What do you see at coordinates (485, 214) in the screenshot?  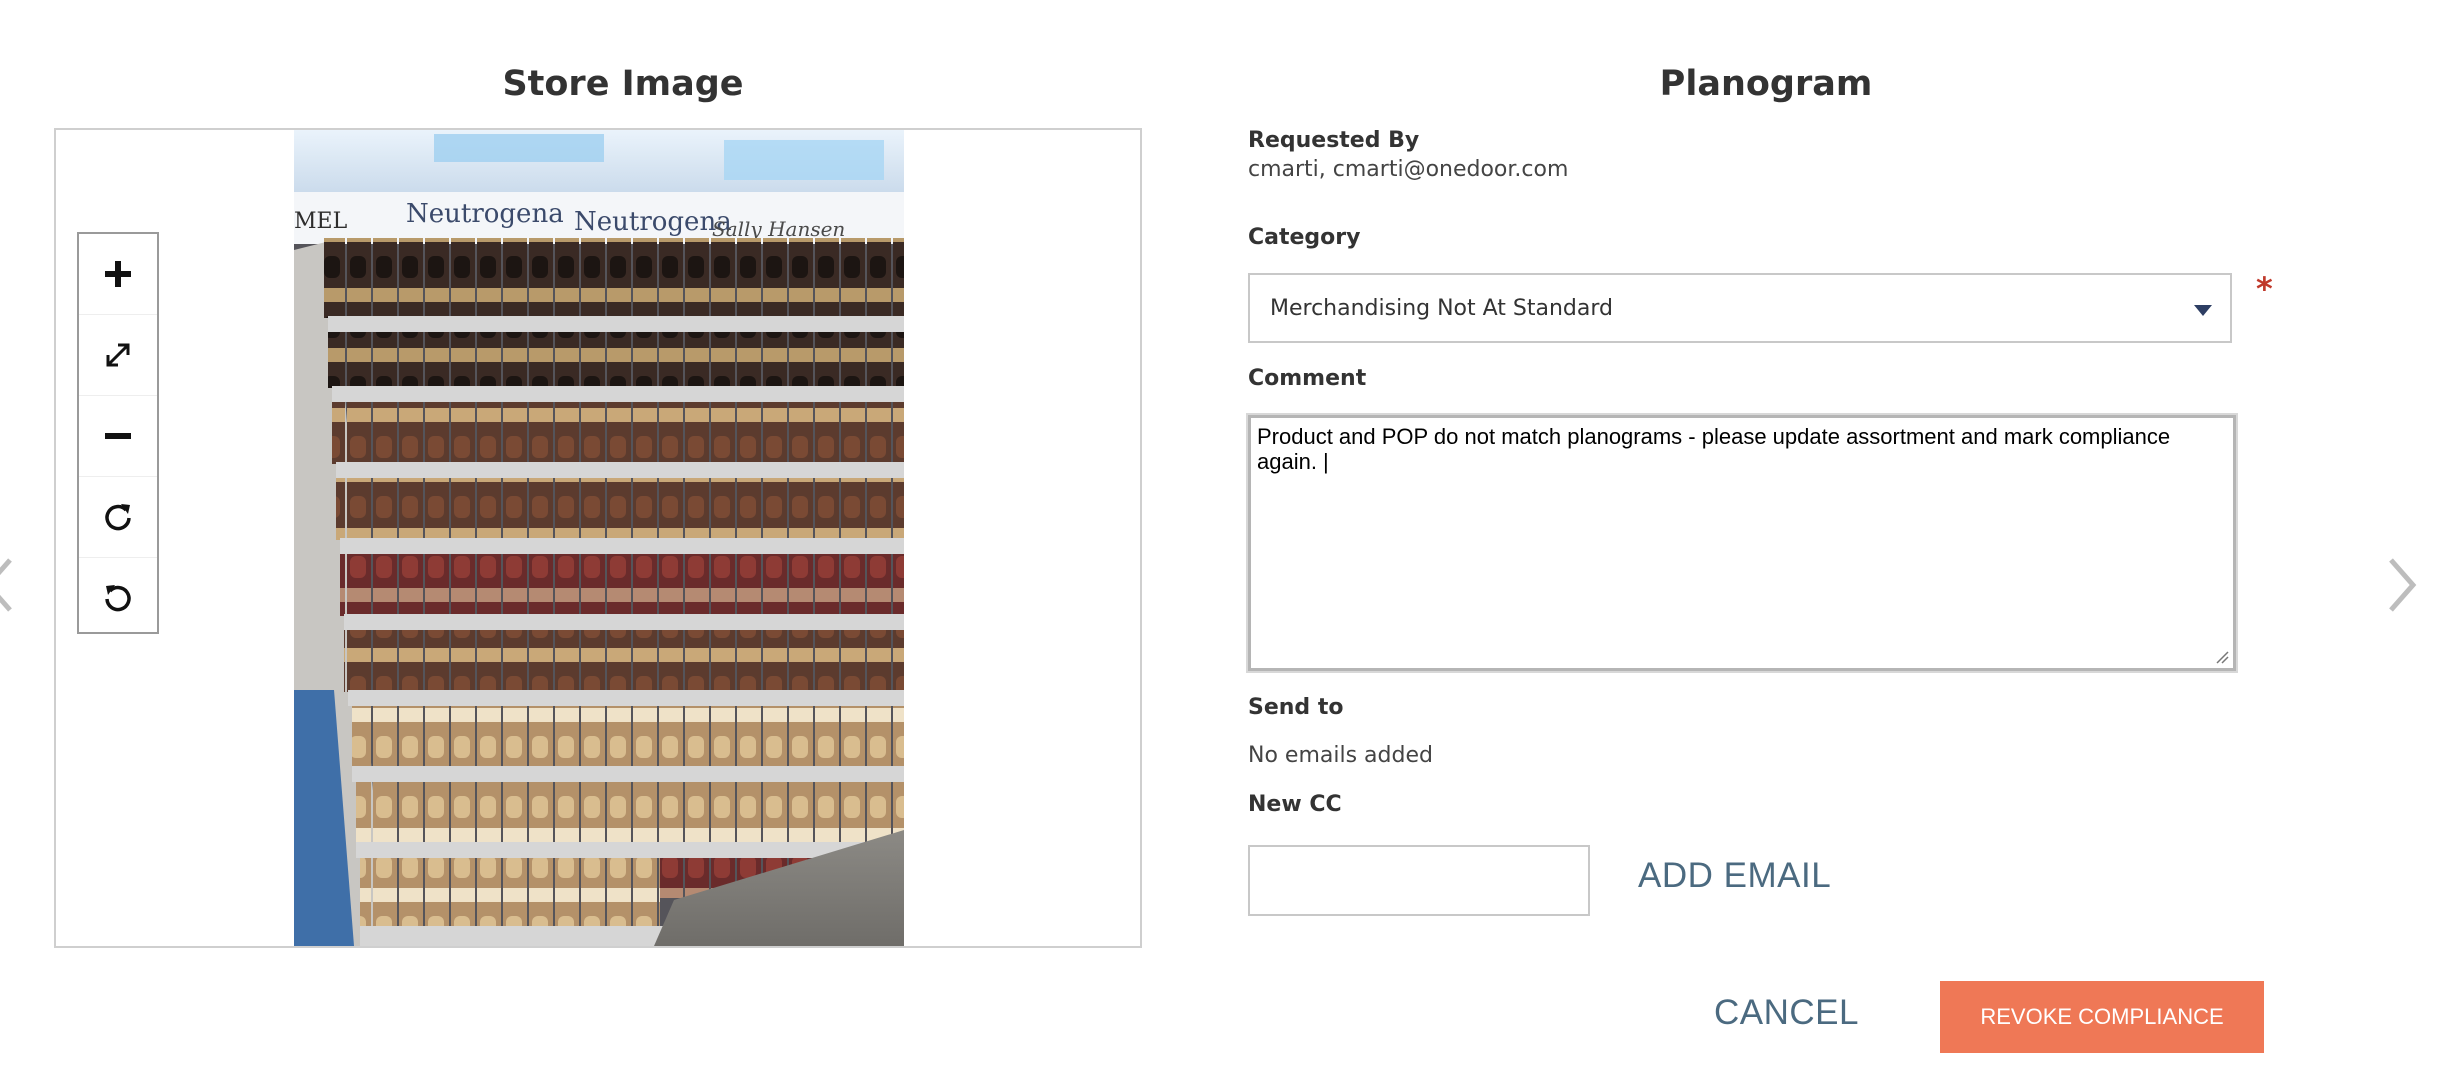 I see `sign-neutrogena-1: Neutrogena` at bounding box center [485, 214].